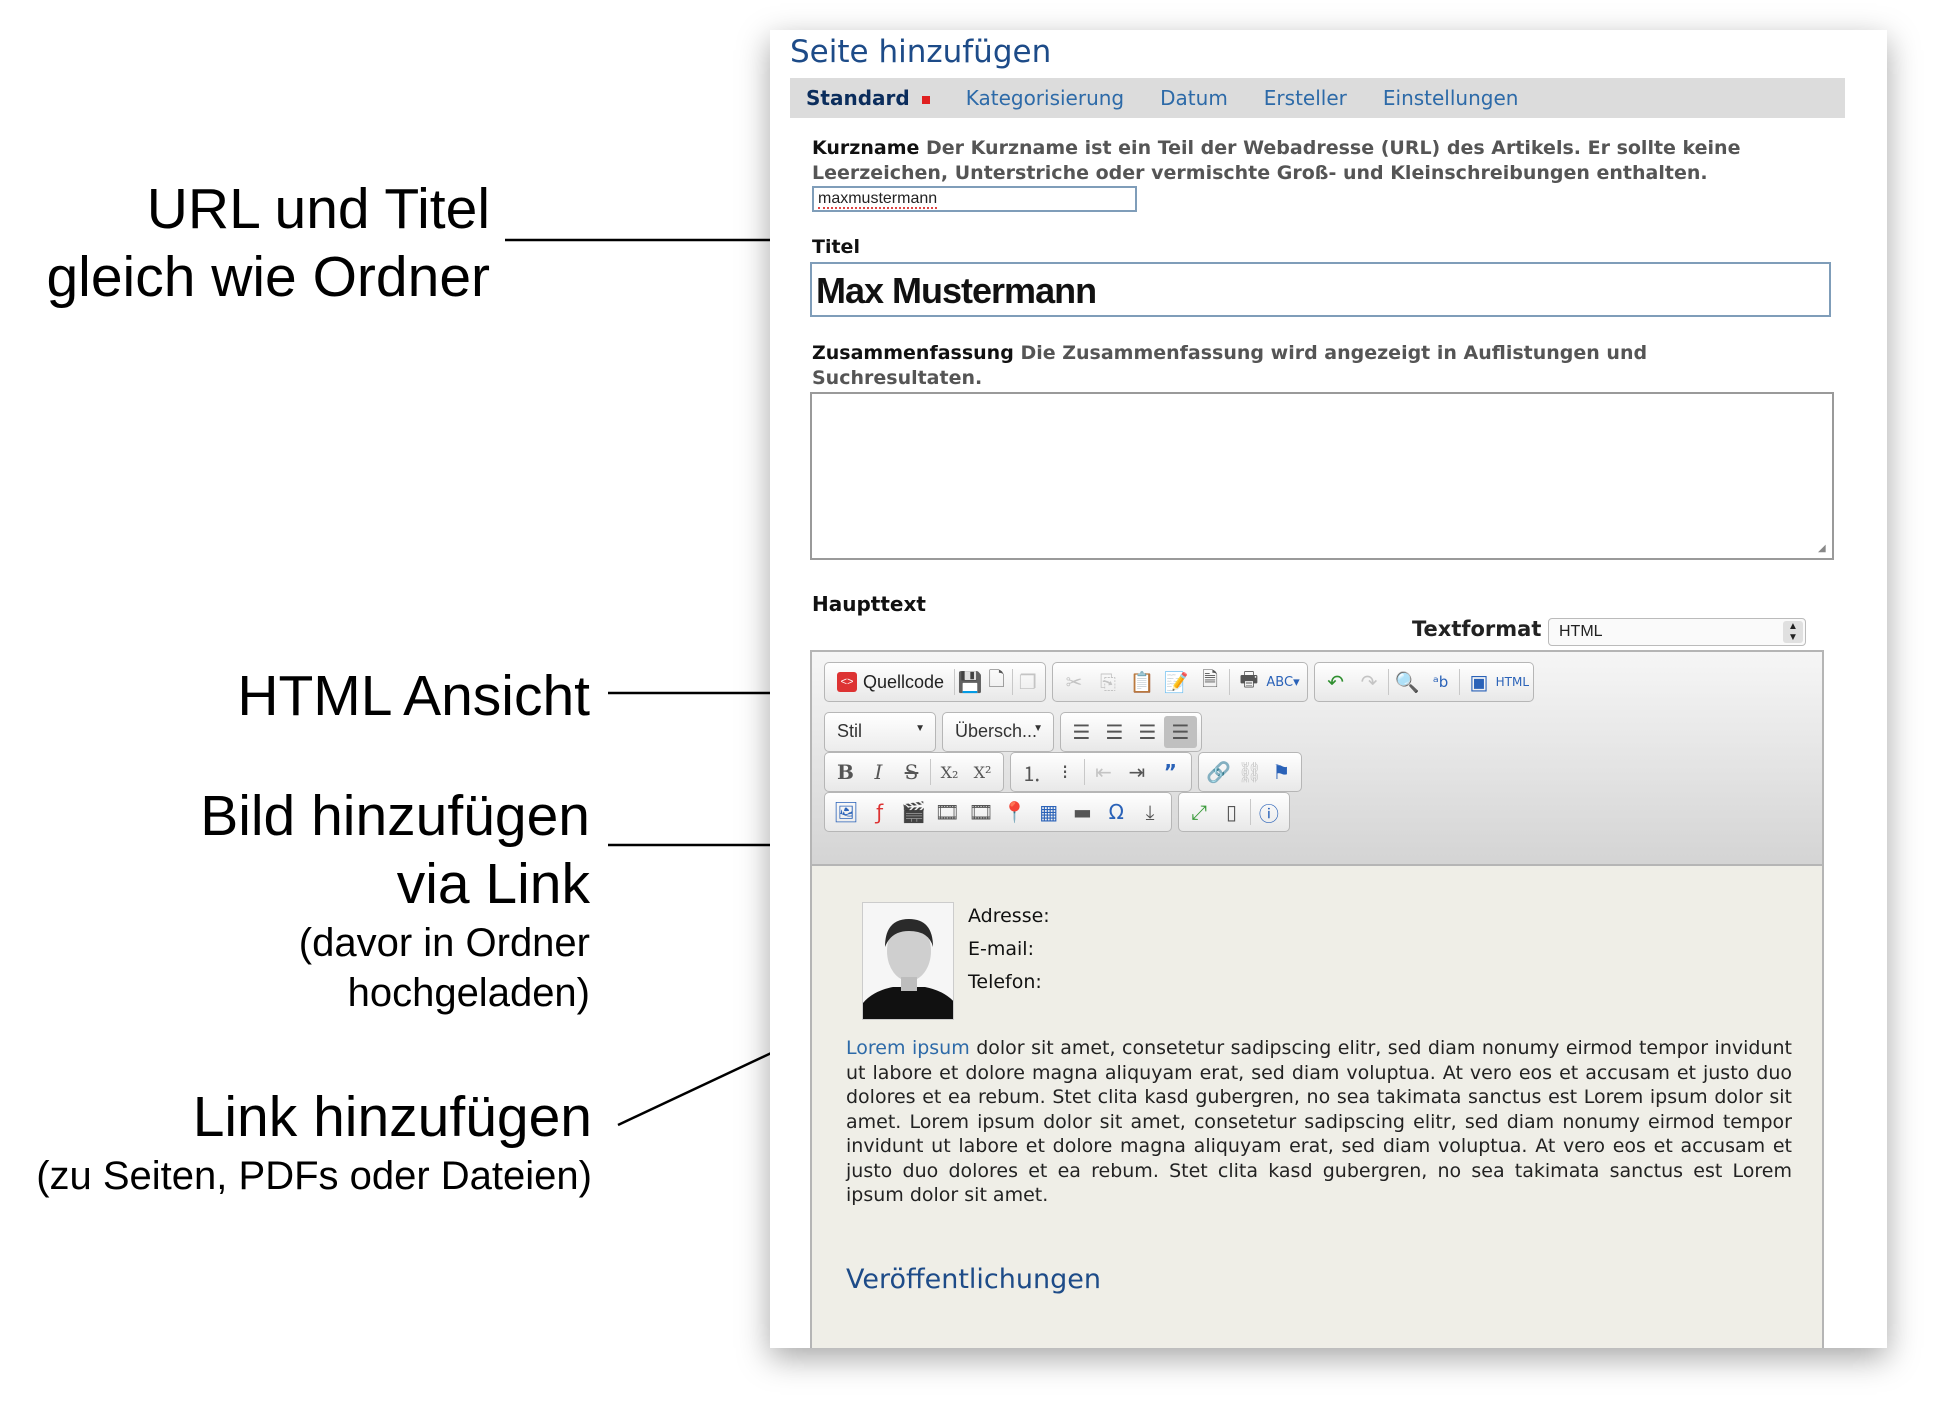 The width and height of the screenshot is (1950, 1410). I want to click on style-combo-value: Stil, so click(850, 731).